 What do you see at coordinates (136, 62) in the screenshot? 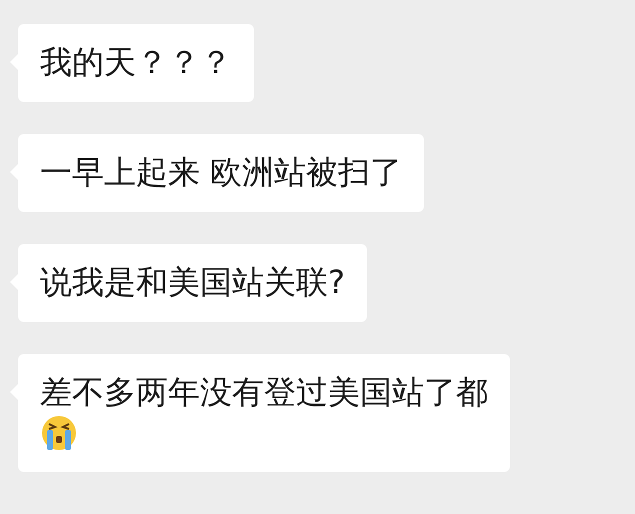
I see `message-text: 我的天？？？` at bounding box center [136, 62].